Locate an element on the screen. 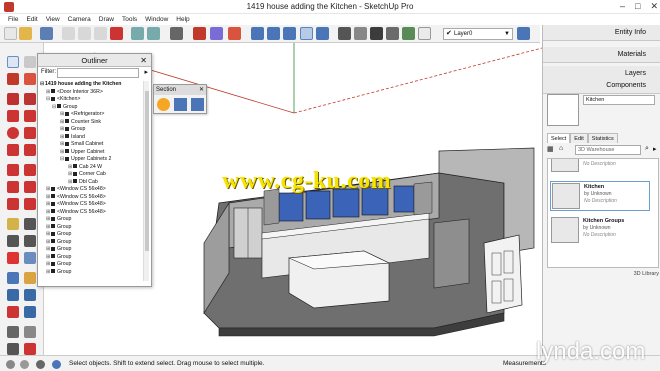 The image size is (660, 371). top-view-icon is located at coordinates (273, 33).